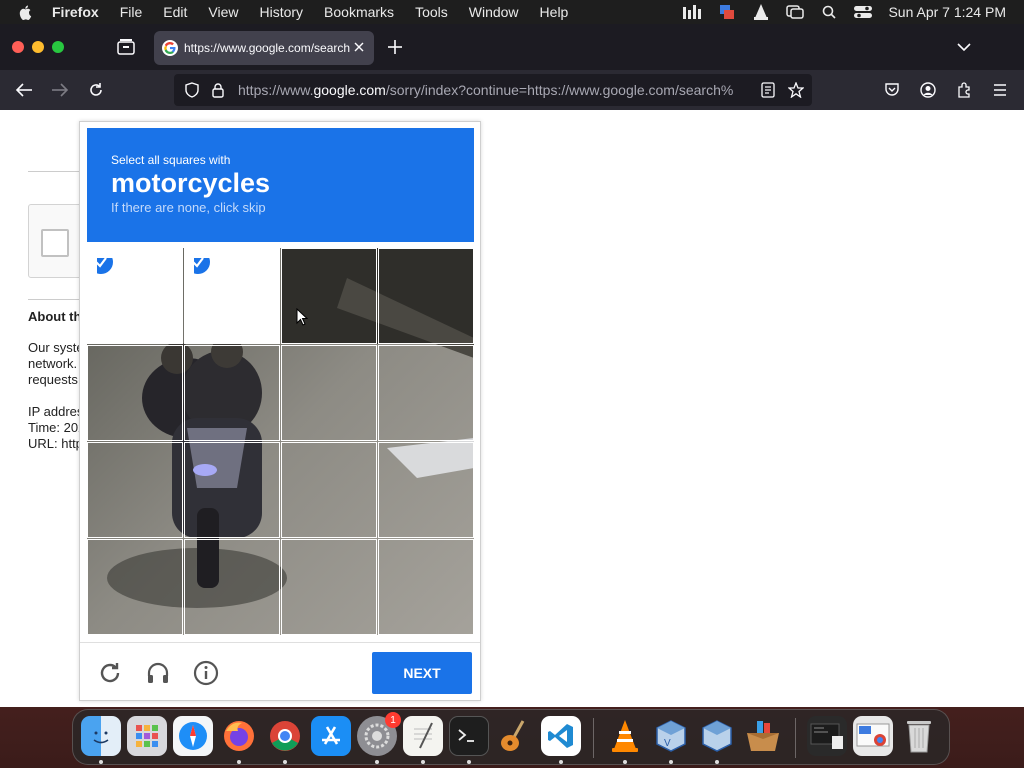  Describe the element at coordinates (795, 738) in the screenshot. I see `dock-separator` at that location.